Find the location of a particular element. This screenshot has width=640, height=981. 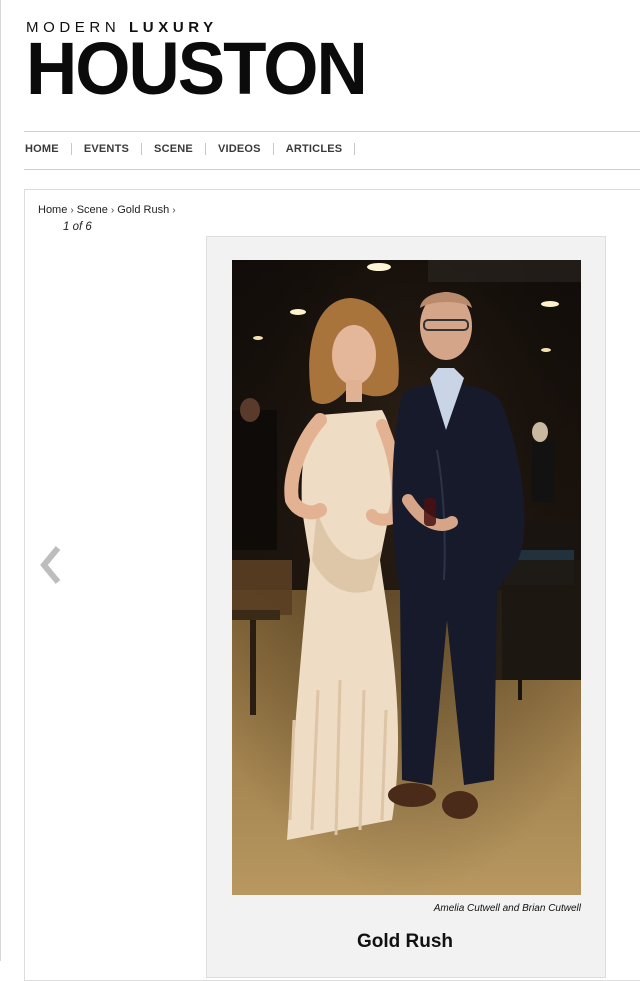

slide-counter: 1 of 6 is located at coordinates (77, 227).